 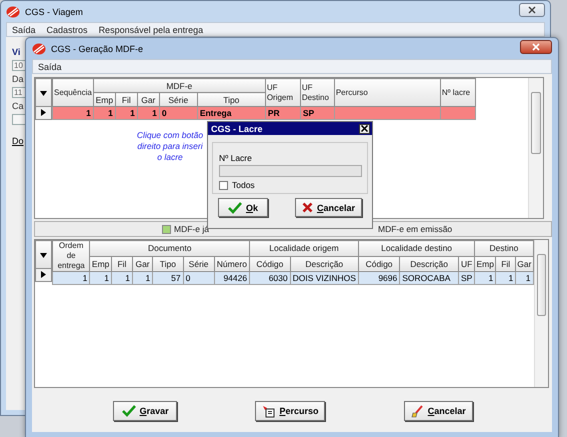 I want to click on hint-text: o lacre, so click(x=170, y=157).